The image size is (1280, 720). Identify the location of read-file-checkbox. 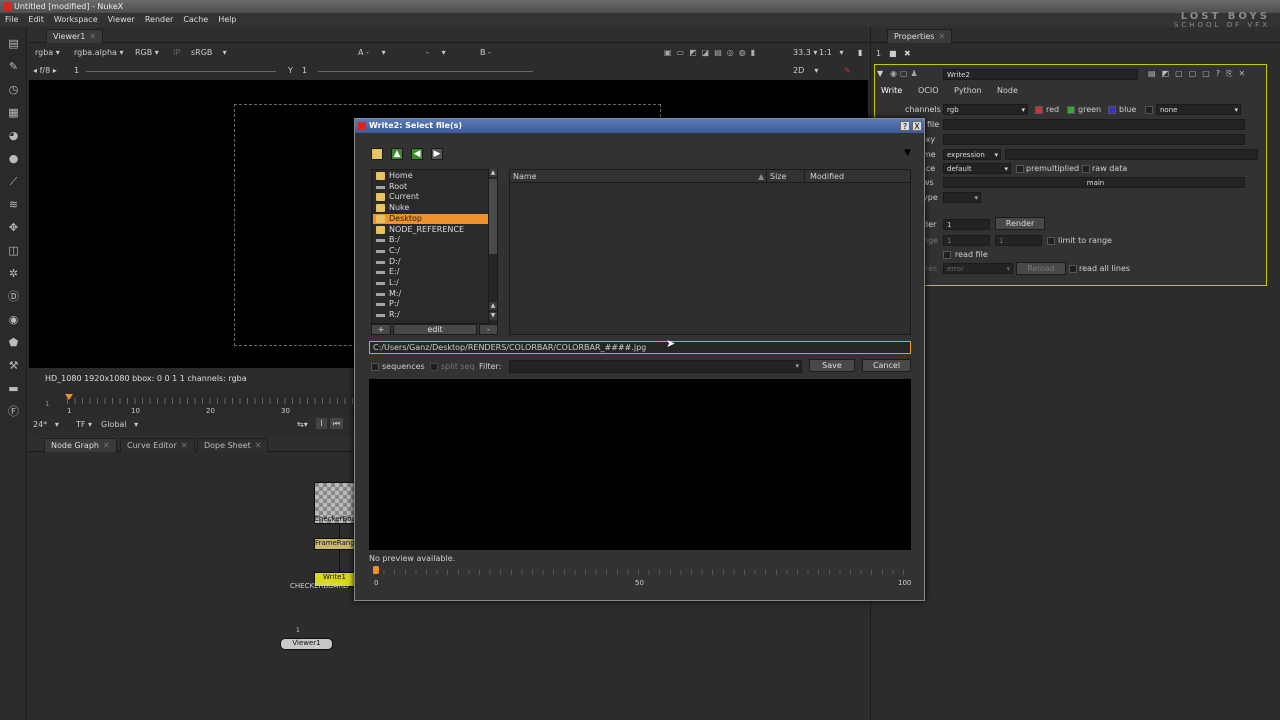
(947, 255).